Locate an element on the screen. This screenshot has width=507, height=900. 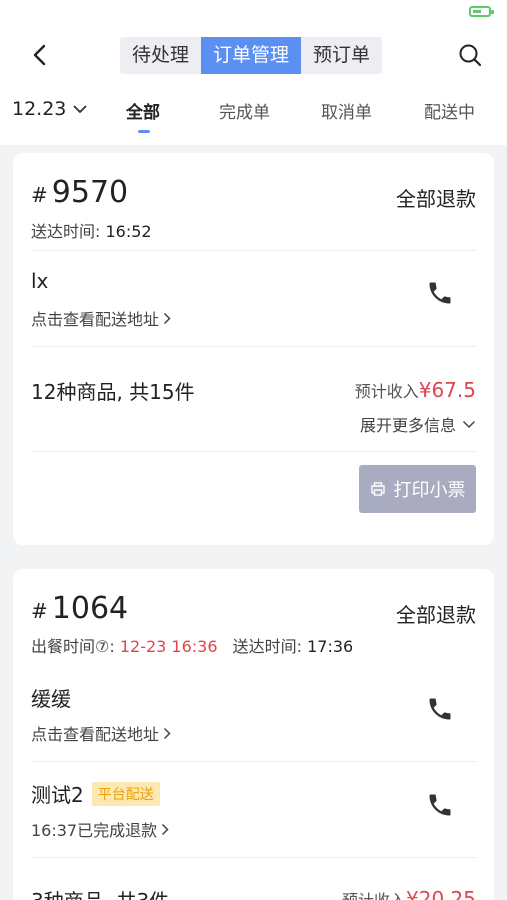
rider-name: 测试2 平台配送 is located at coordinates (95, 793).